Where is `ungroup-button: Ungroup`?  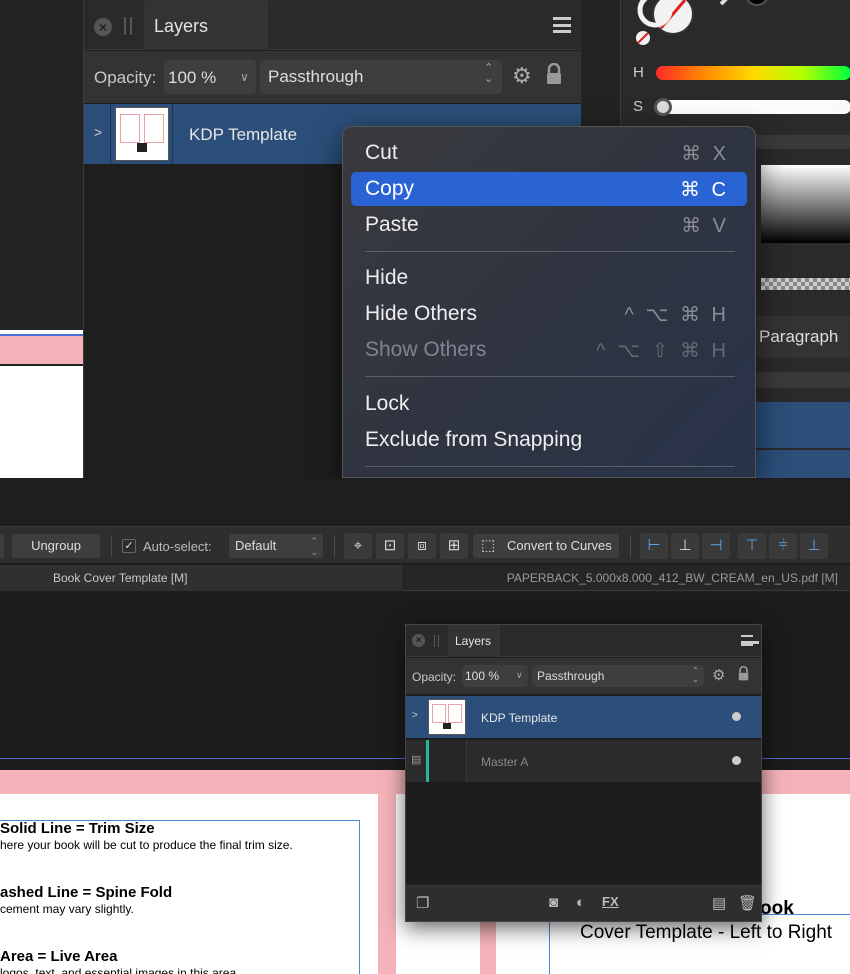 ungroup-button: Ungroup is located at coordinates (56, 546).